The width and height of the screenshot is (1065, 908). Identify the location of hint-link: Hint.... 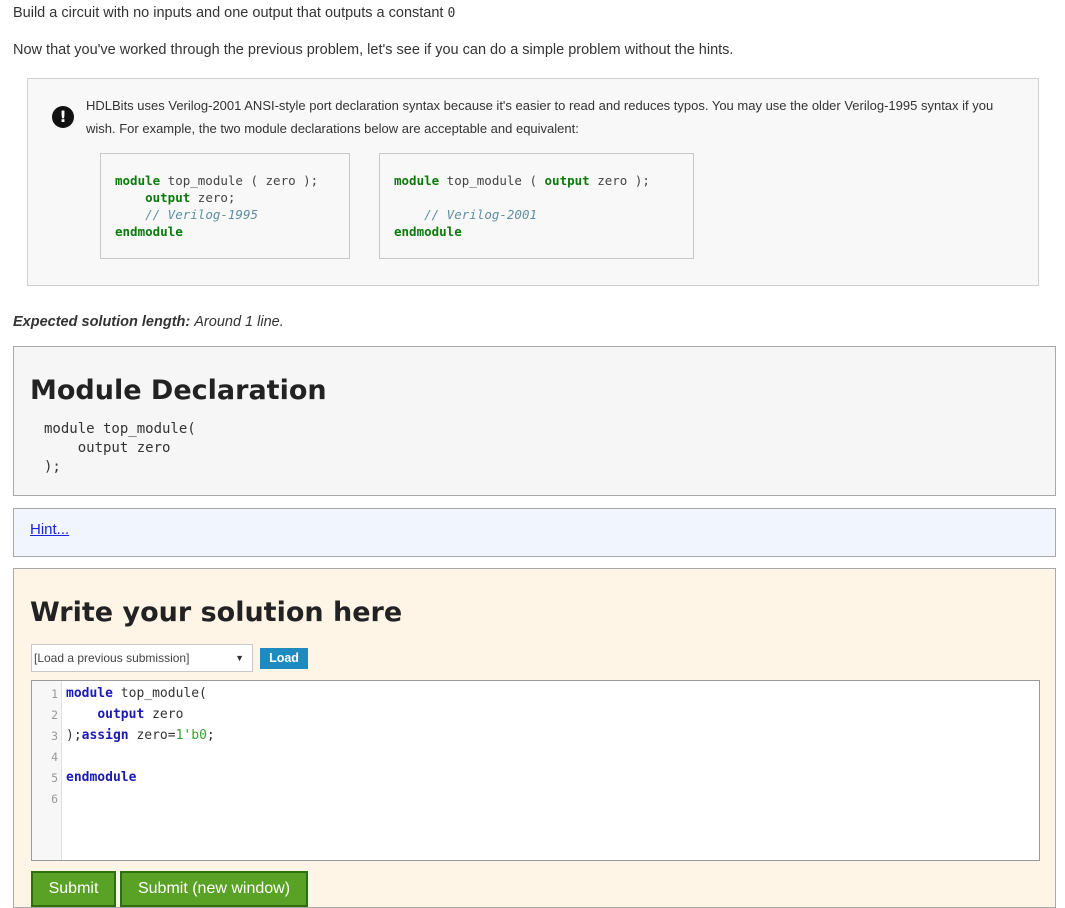
(49, 529).